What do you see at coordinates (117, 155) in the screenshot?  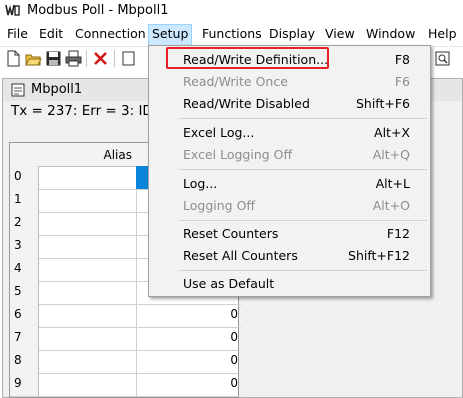 I see `alias-column-label: Alias` at bounding box center [117, 155].